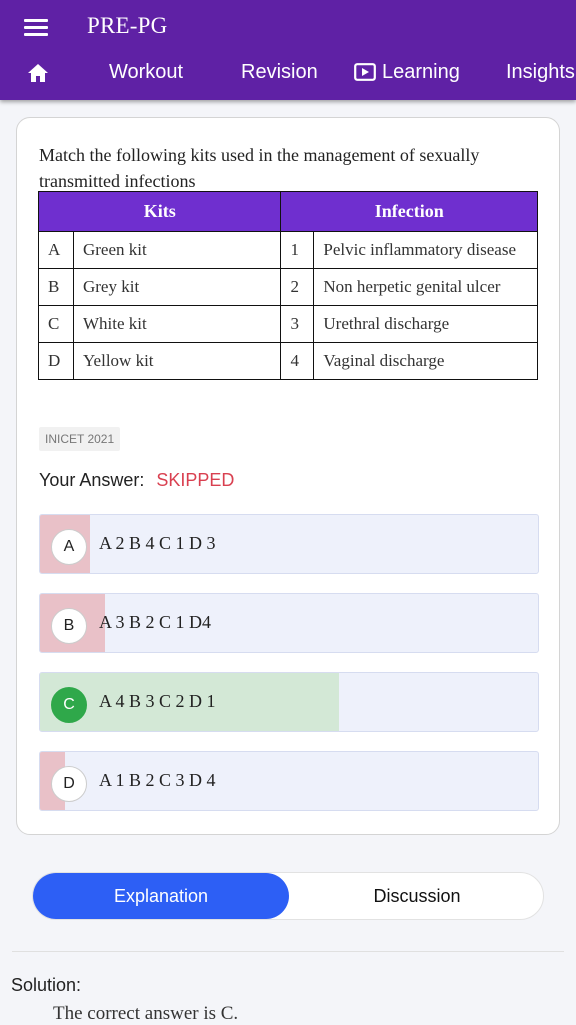 The height and width of the screenshot is (1025, 576). Describe the element at coordinates (279, 72) in the screenshot. I see `nav-revision: Revision` at that location.